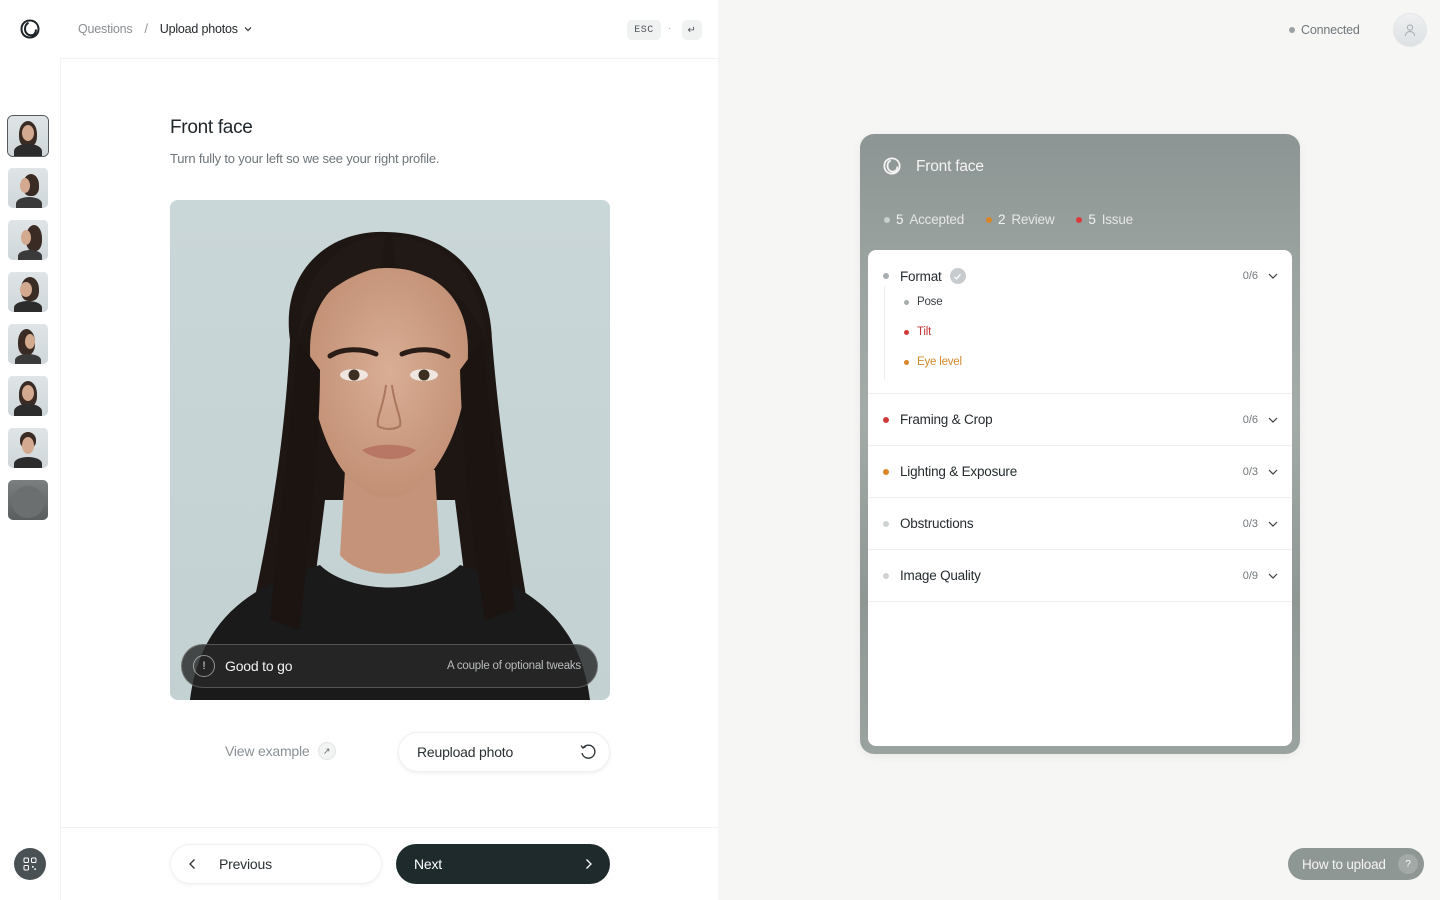 The height and width of the screenshot is (900, 1440). I want to click on section-image-quality-label: Image Quality, so click(940, 575).